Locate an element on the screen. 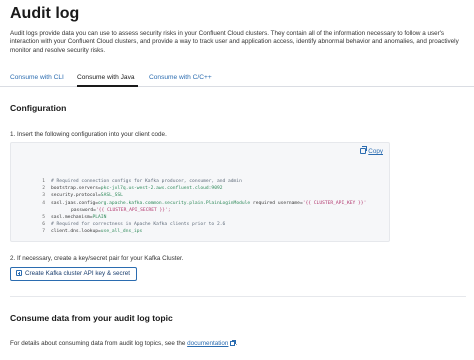 The image size is (474, 360). page-title: Audit log is located at coordinates (45, 13).